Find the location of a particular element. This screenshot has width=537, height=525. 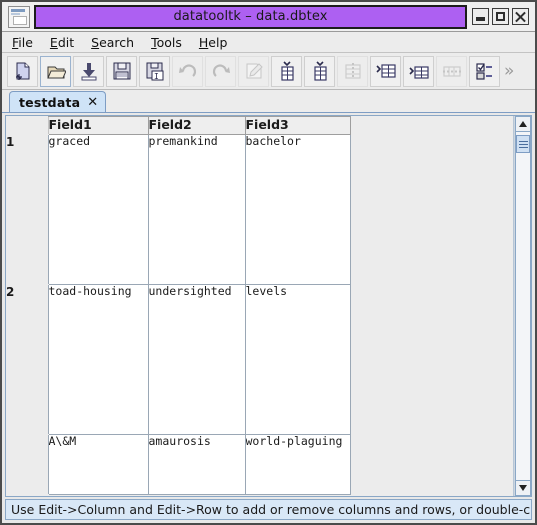

menu-edit-mnemonic: E is located at coordinates (53, 42).